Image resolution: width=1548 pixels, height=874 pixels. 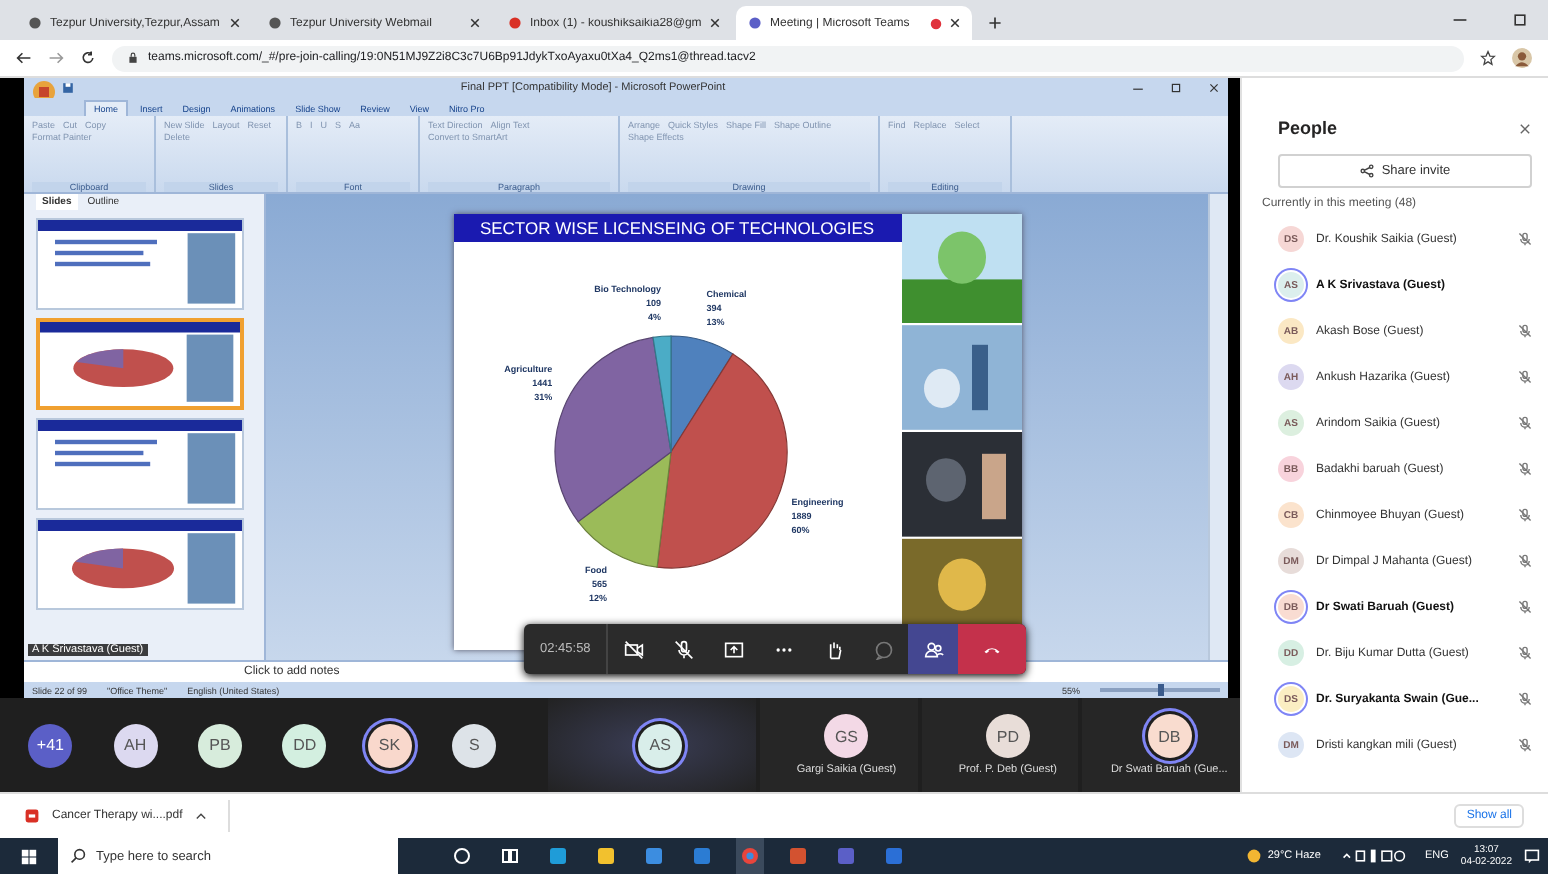 I want to click on star-icon, so click(x=1488, y=58).